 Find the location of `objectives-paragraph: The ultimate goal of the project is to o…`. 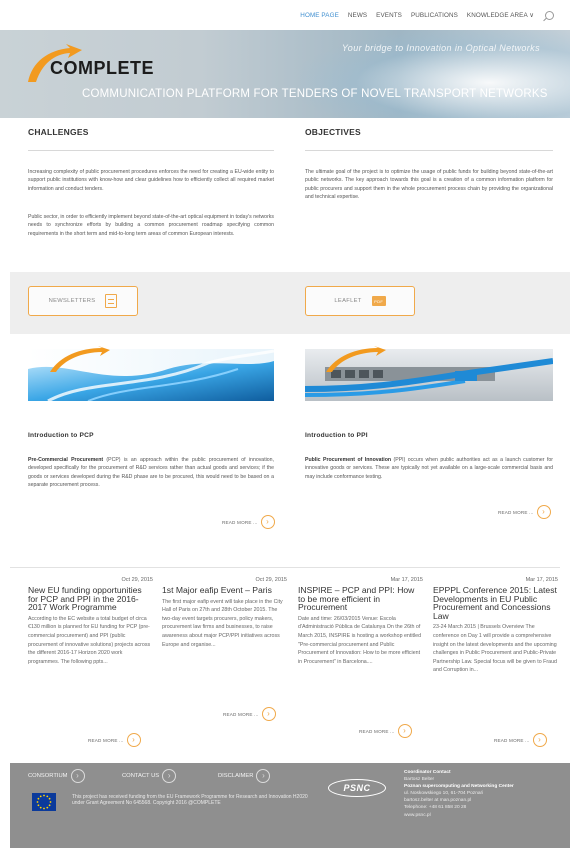

objectives-paragraph: The ultimate goal of the project is to o… is located at coordinates (429, 184).